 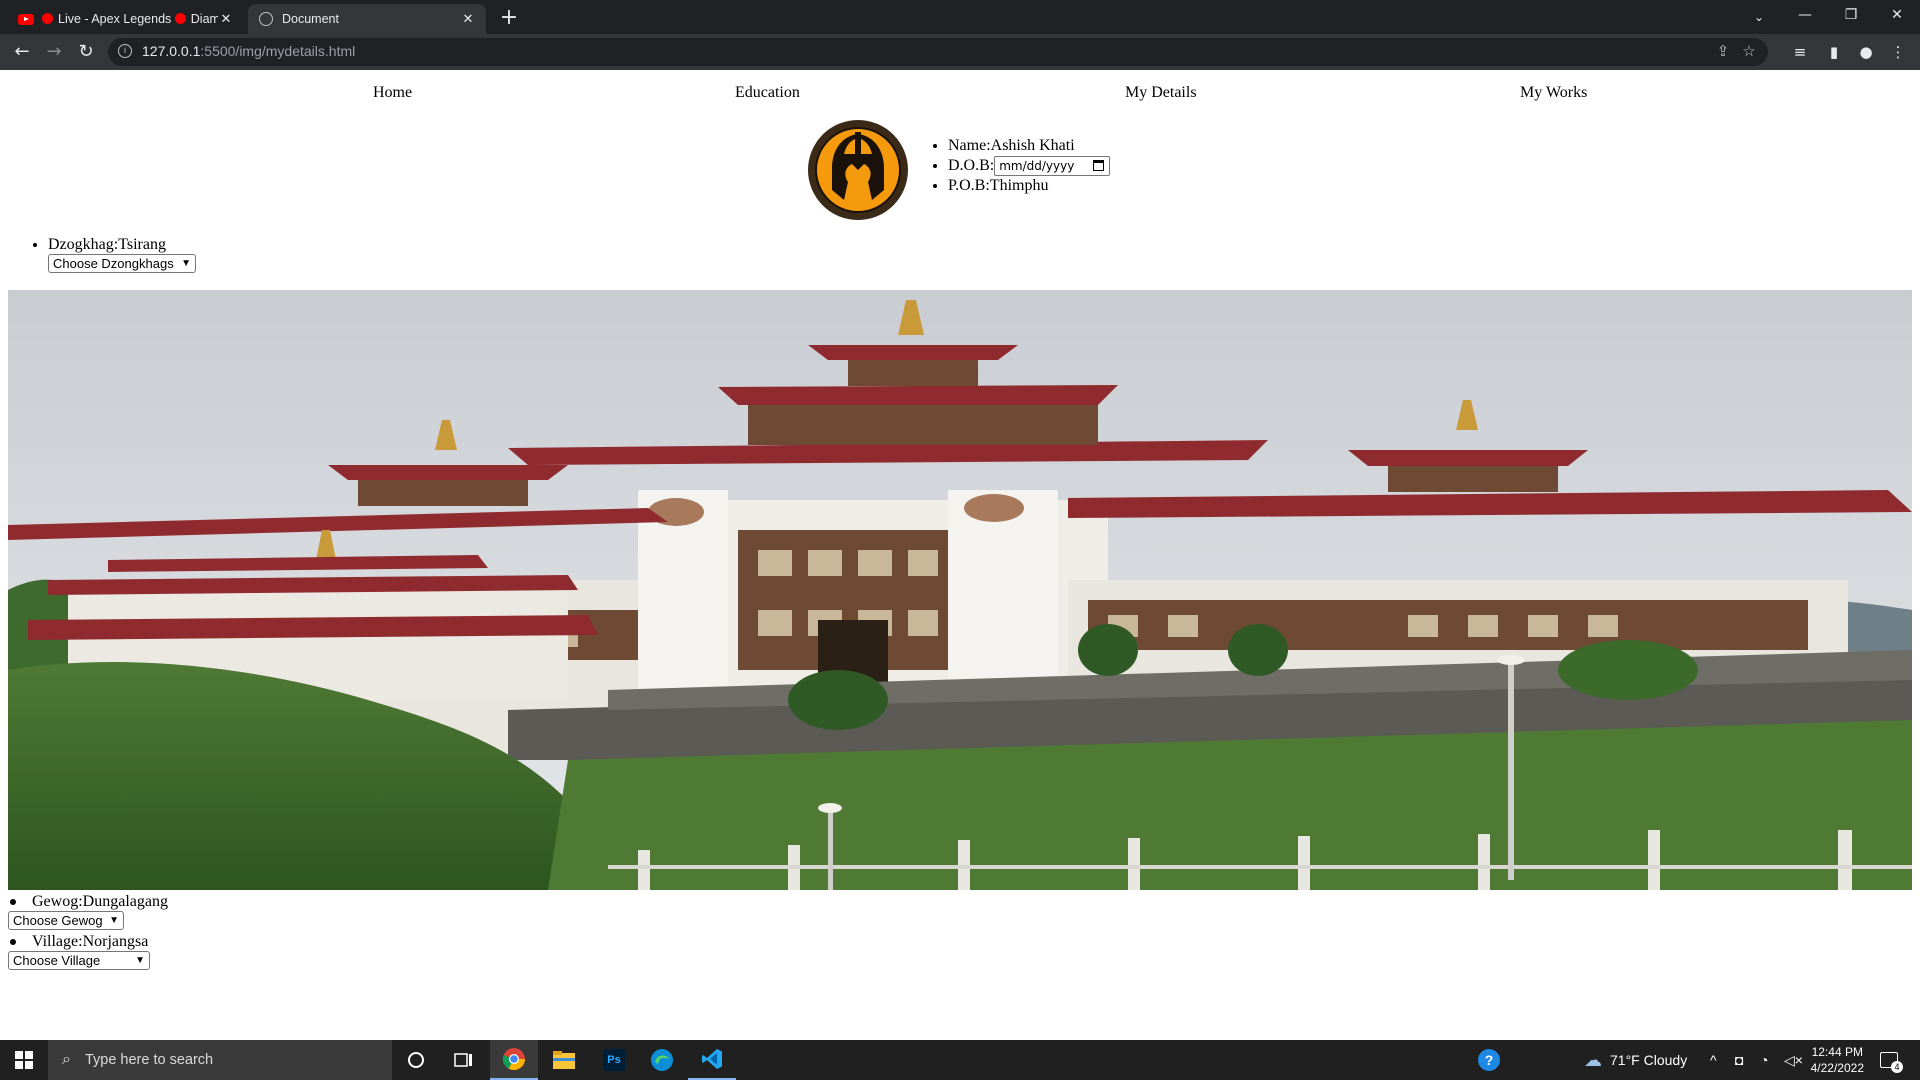 I want to click on photoshop-icon: Ps, so click(x=614, y=1060).